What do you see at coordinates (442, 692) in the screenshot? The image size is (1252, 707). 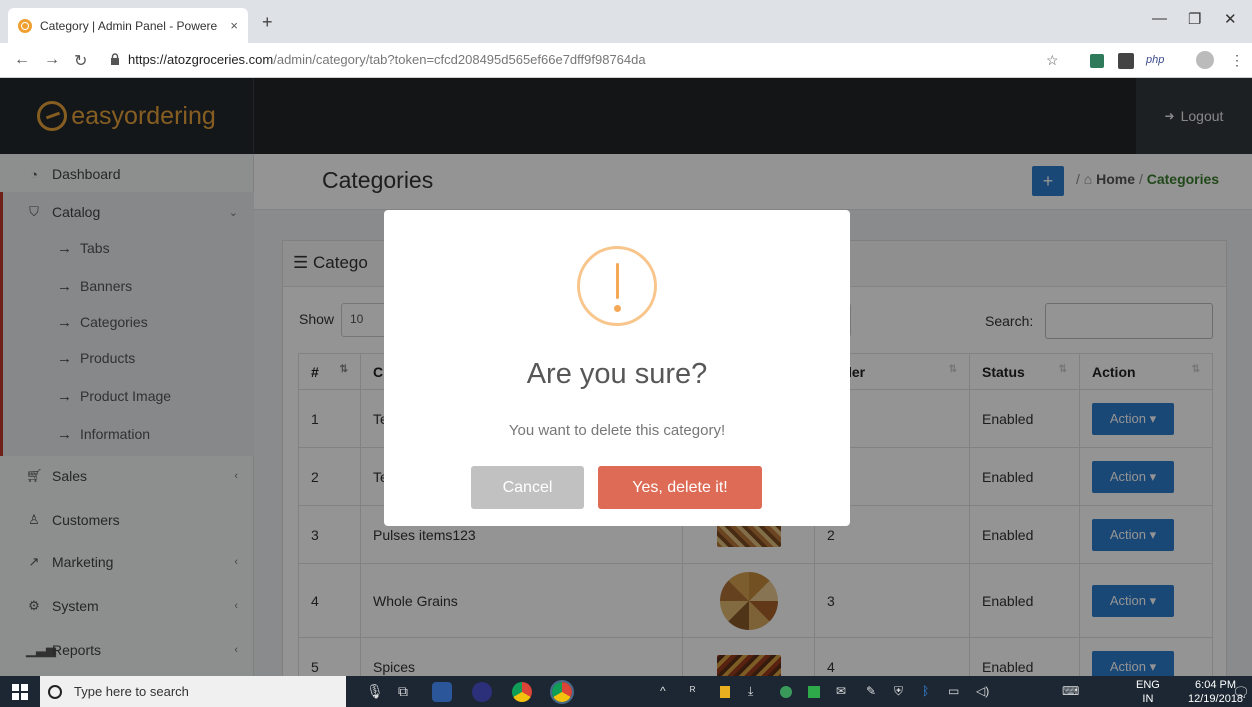 I see `word-app-icon` at bounding box center [442, 692].